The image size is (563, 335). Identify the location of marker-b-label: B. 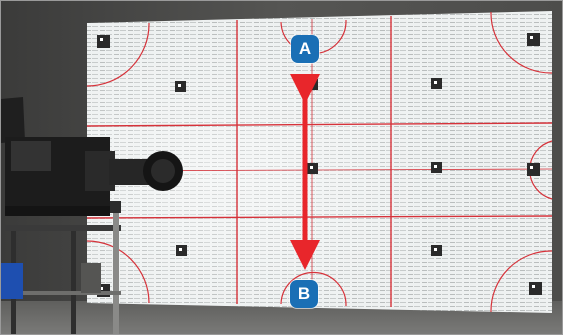
(304, 294).